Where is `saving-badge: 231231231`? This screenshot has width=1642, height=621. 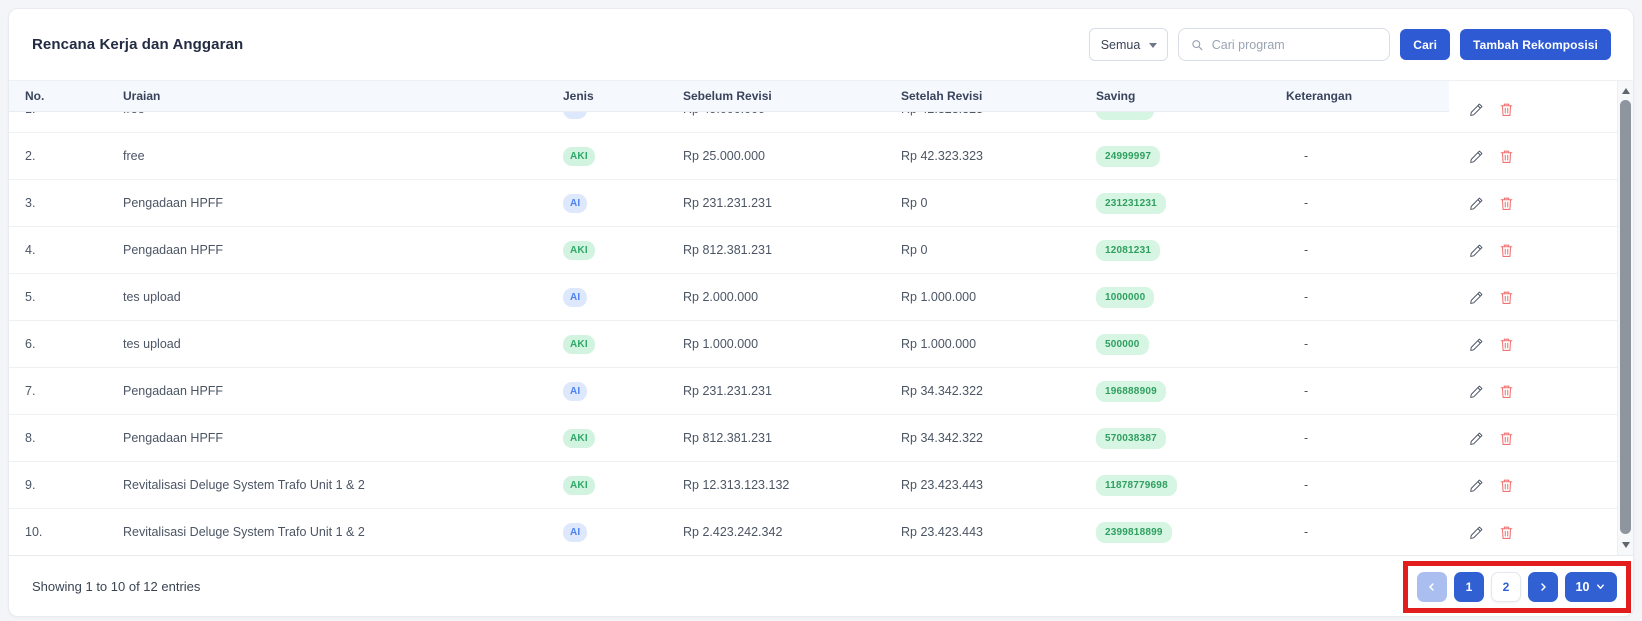
saving-badge: 231231231 is located at coordinates (1131, 203).